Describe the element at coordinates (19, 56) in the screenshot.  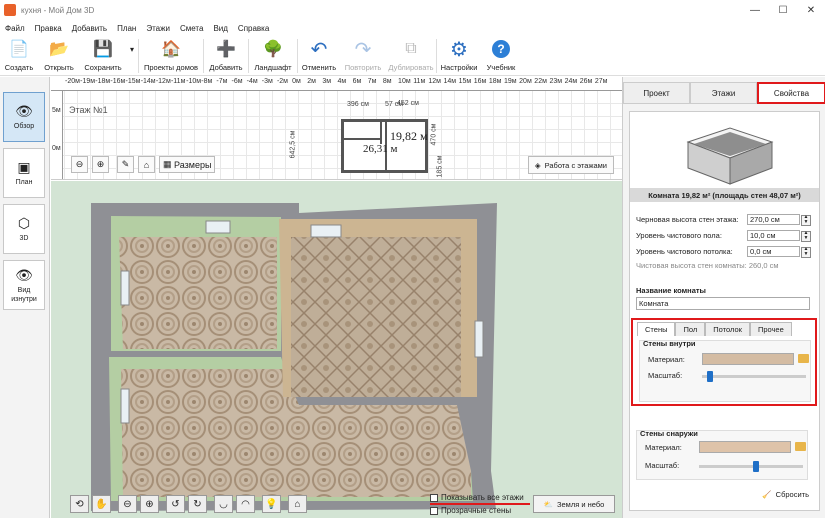
I see `create-button: 📄 Создать` at that location.